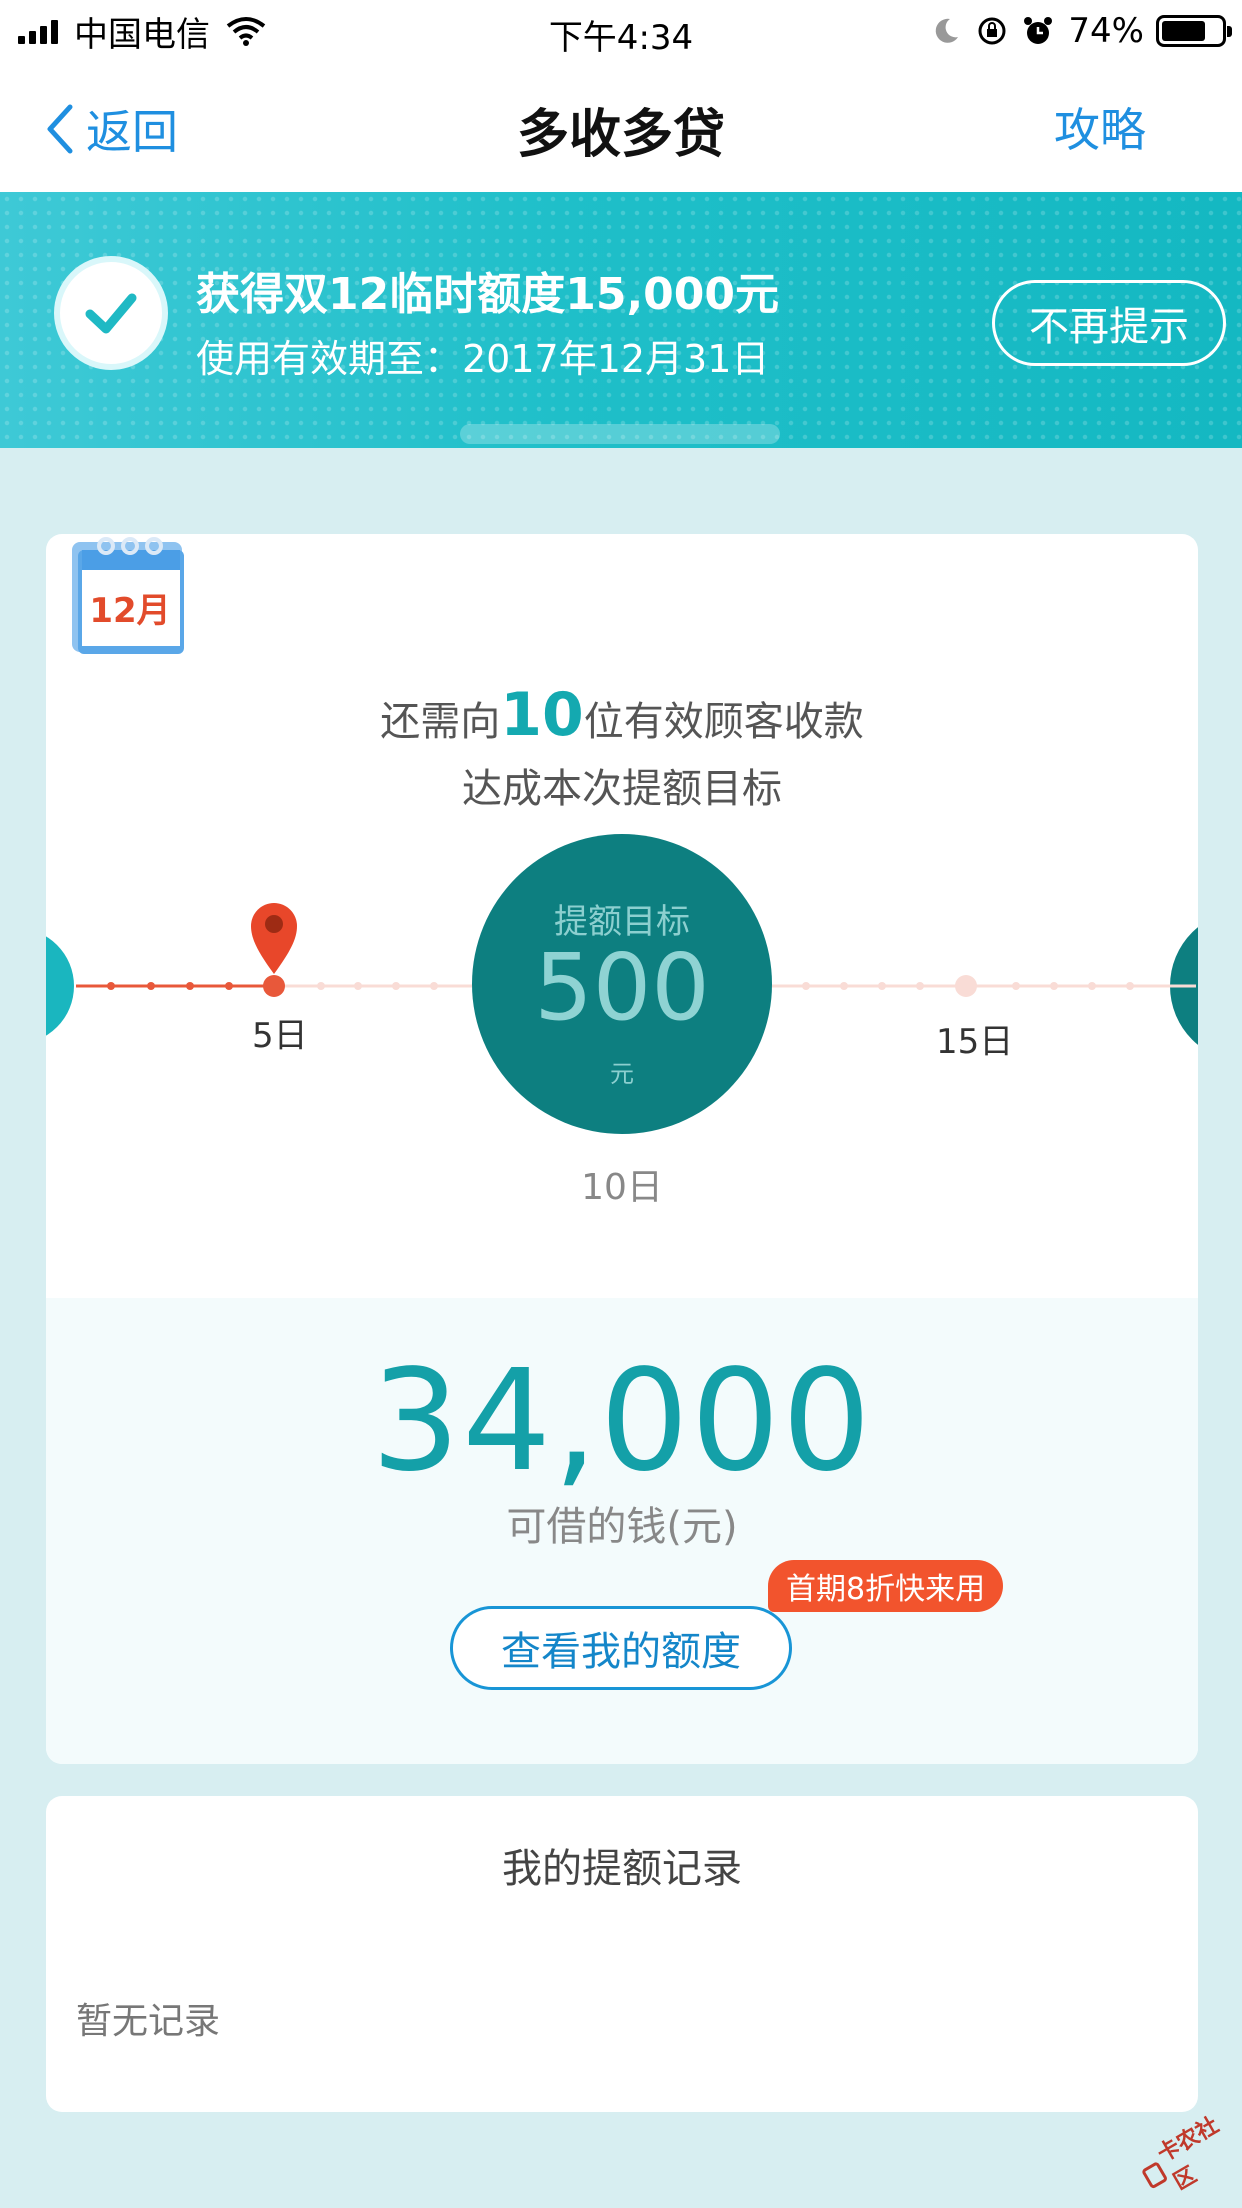 Image resolution: width=1242 pixels, height=2208 pixels. I want to click on status-right: 74%, so click(1081, 31).